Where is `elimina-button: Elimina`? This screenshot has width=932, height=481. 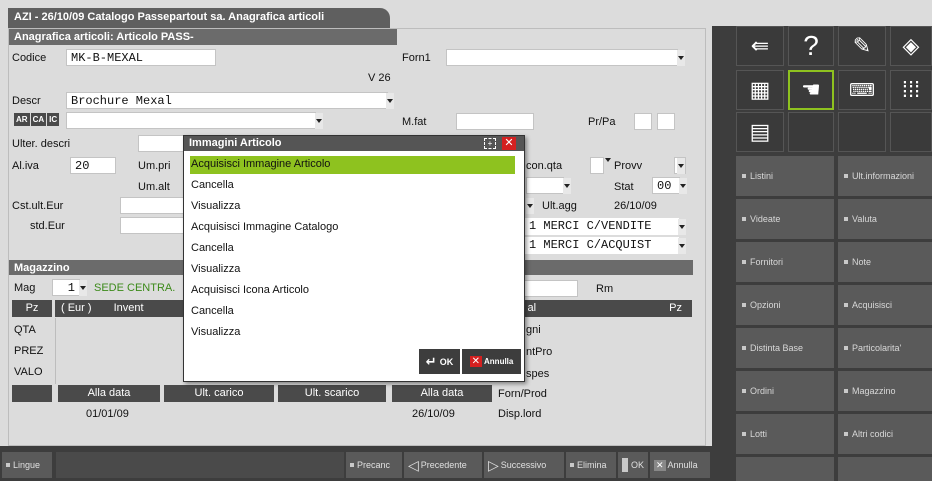
elimina-button: Elimina is located at coordinates (591, 465).